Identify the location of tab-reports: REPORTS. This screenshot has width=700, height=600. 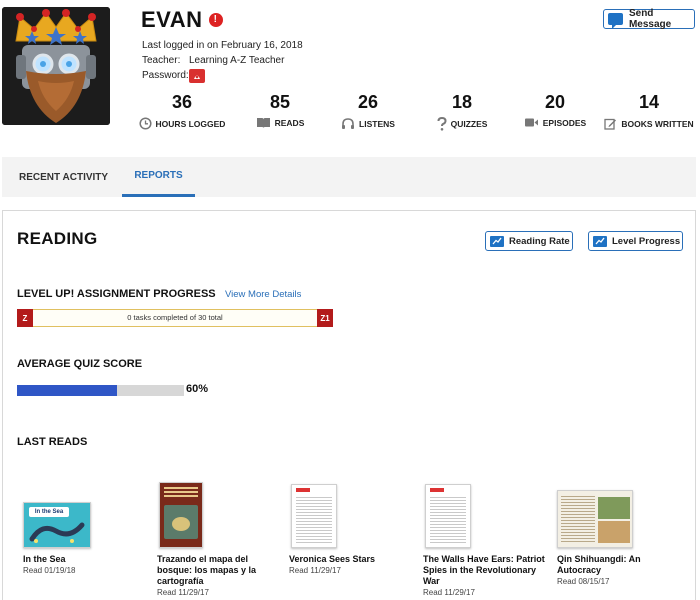
(158, 177).